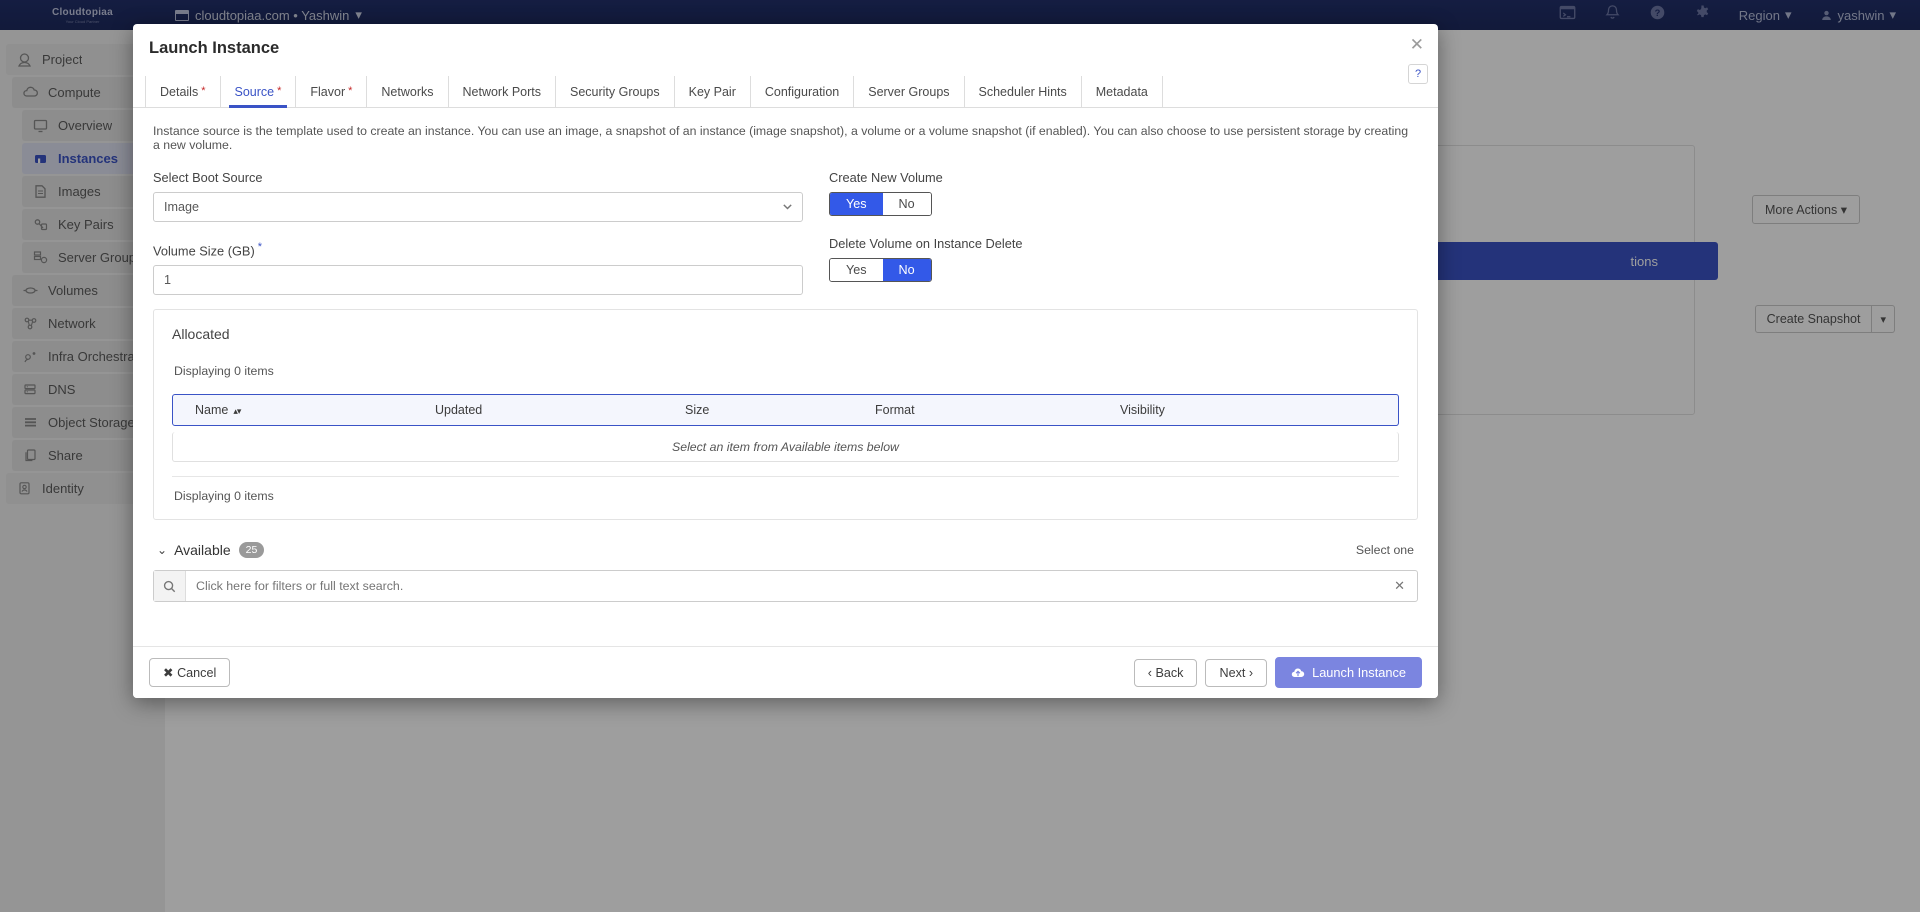 Image resolution: width=1920 pixels, height=912 pixels. I want to click on tab-security-groups: Security Groups, so click(615, 91).